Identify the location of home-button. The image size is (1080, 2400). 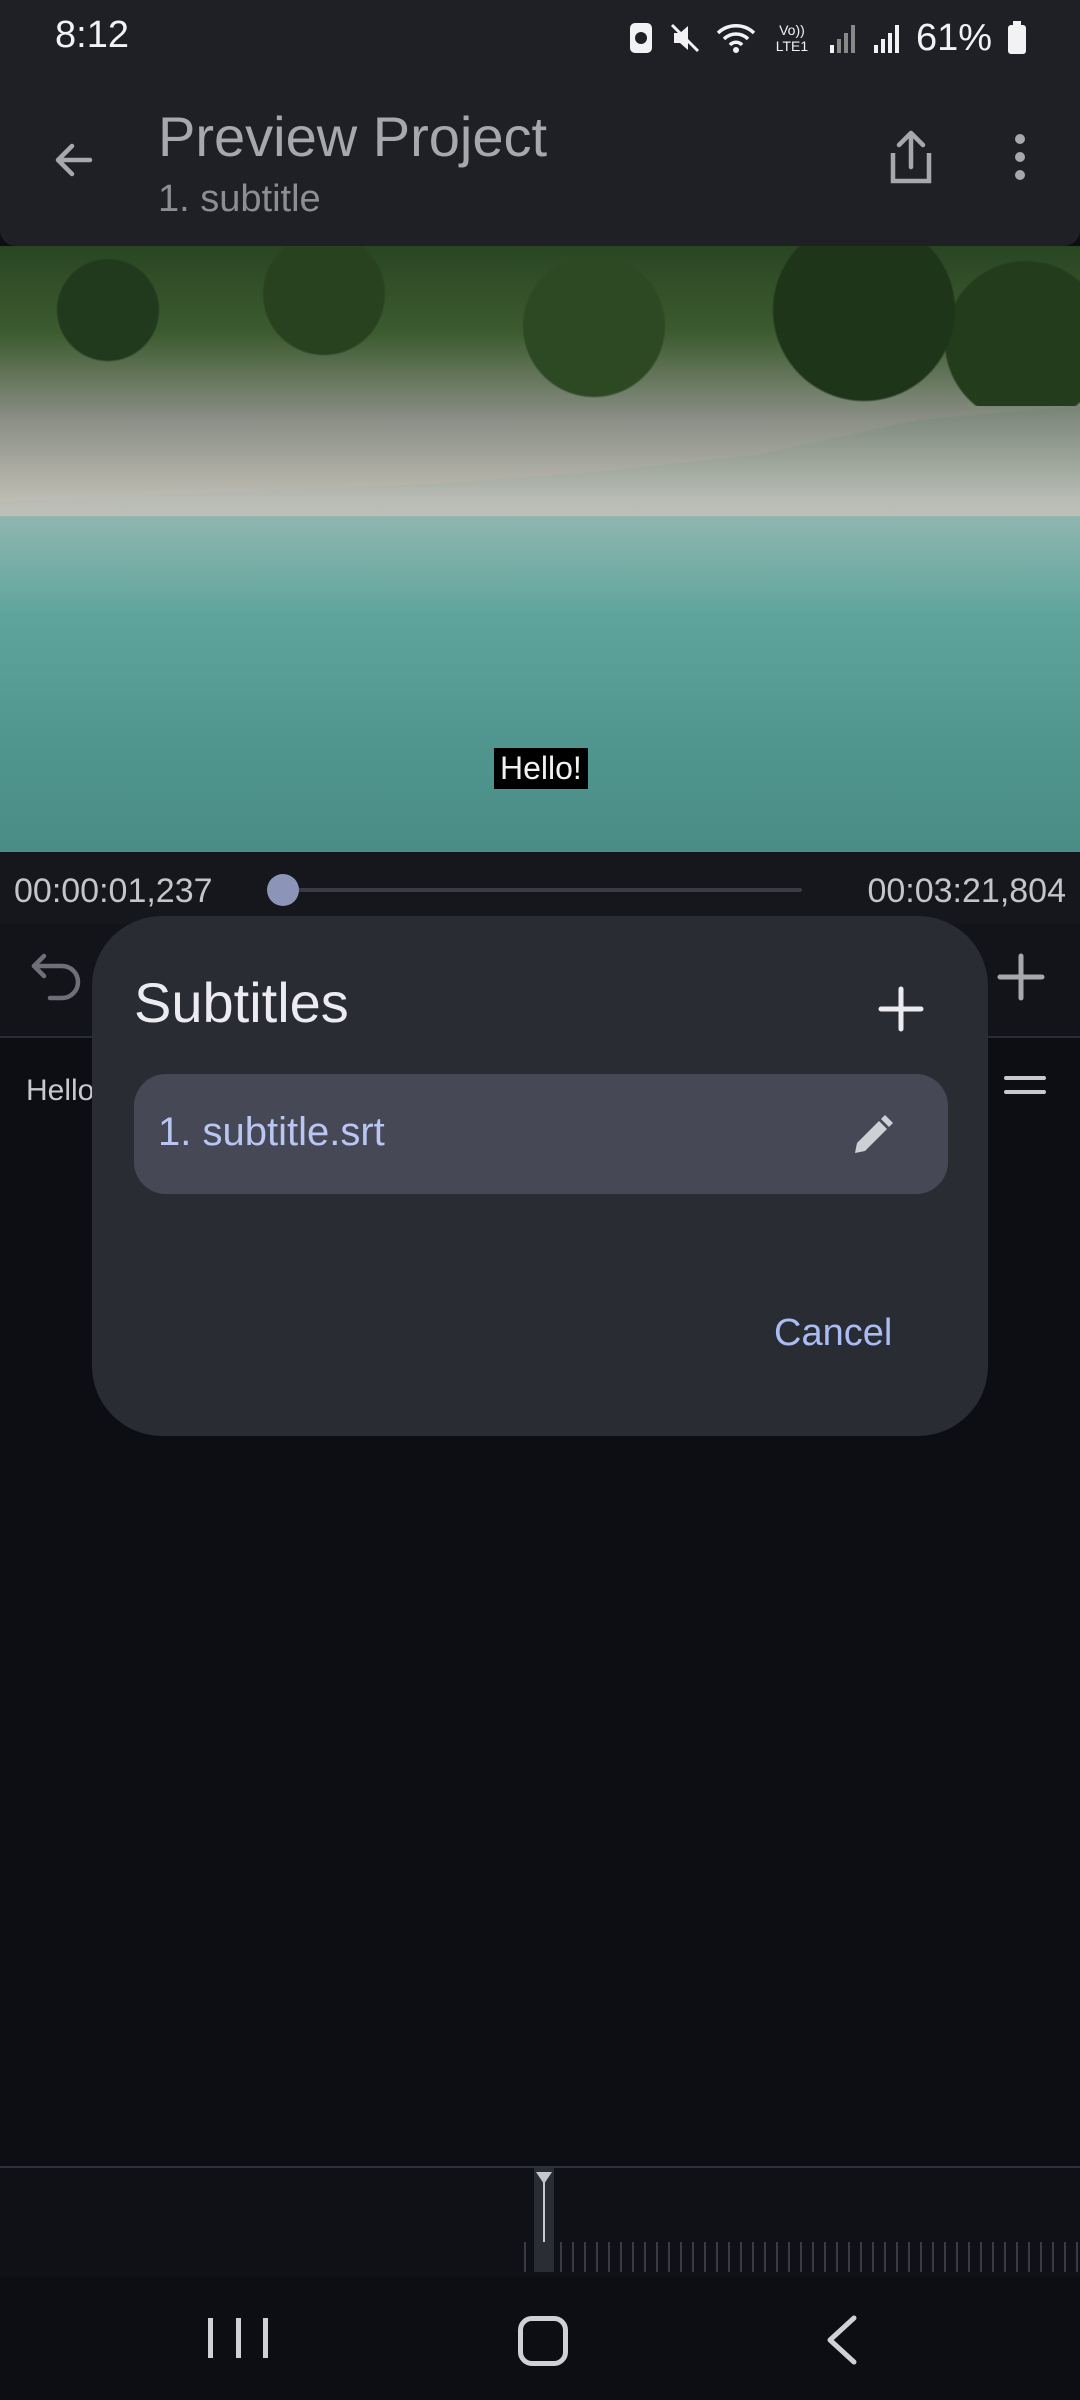
(543, 2341).